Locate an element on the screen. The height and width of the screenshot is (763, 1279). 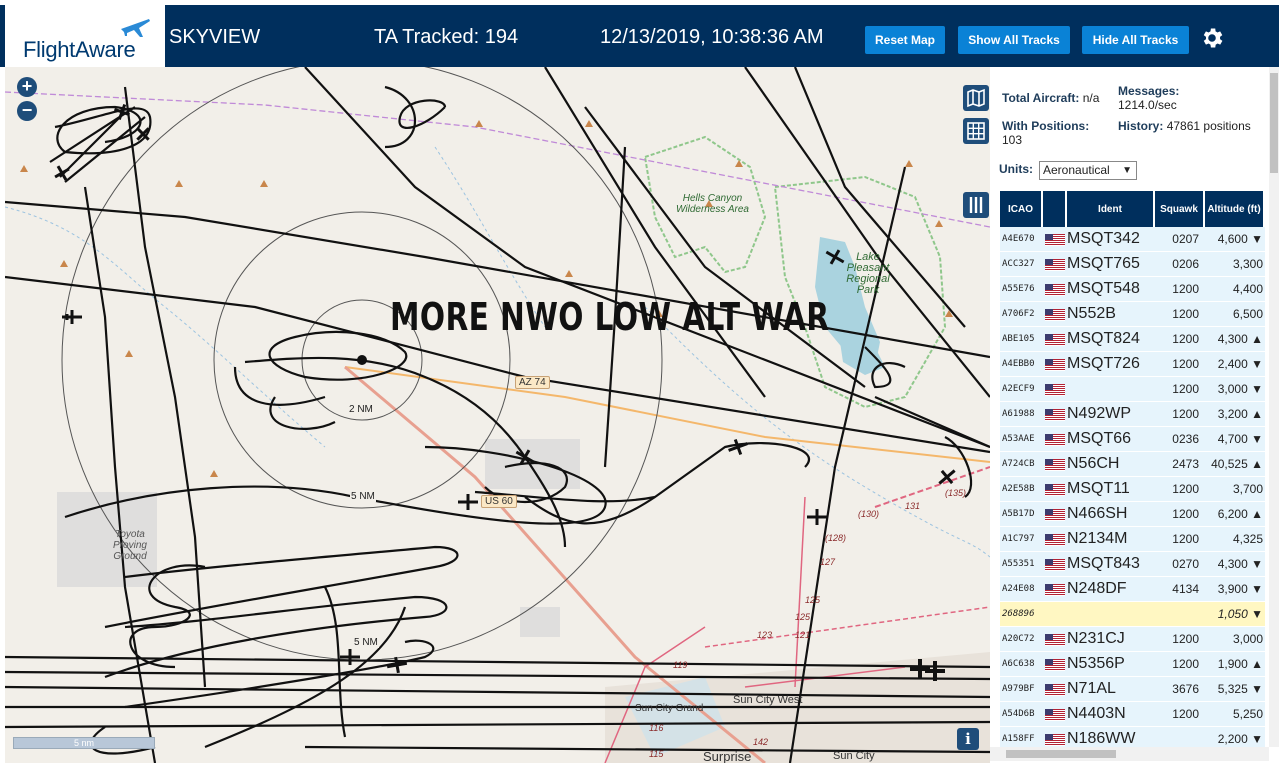
altitude-cell: 5,325 ▼ is located at coordinates (1235, 689).